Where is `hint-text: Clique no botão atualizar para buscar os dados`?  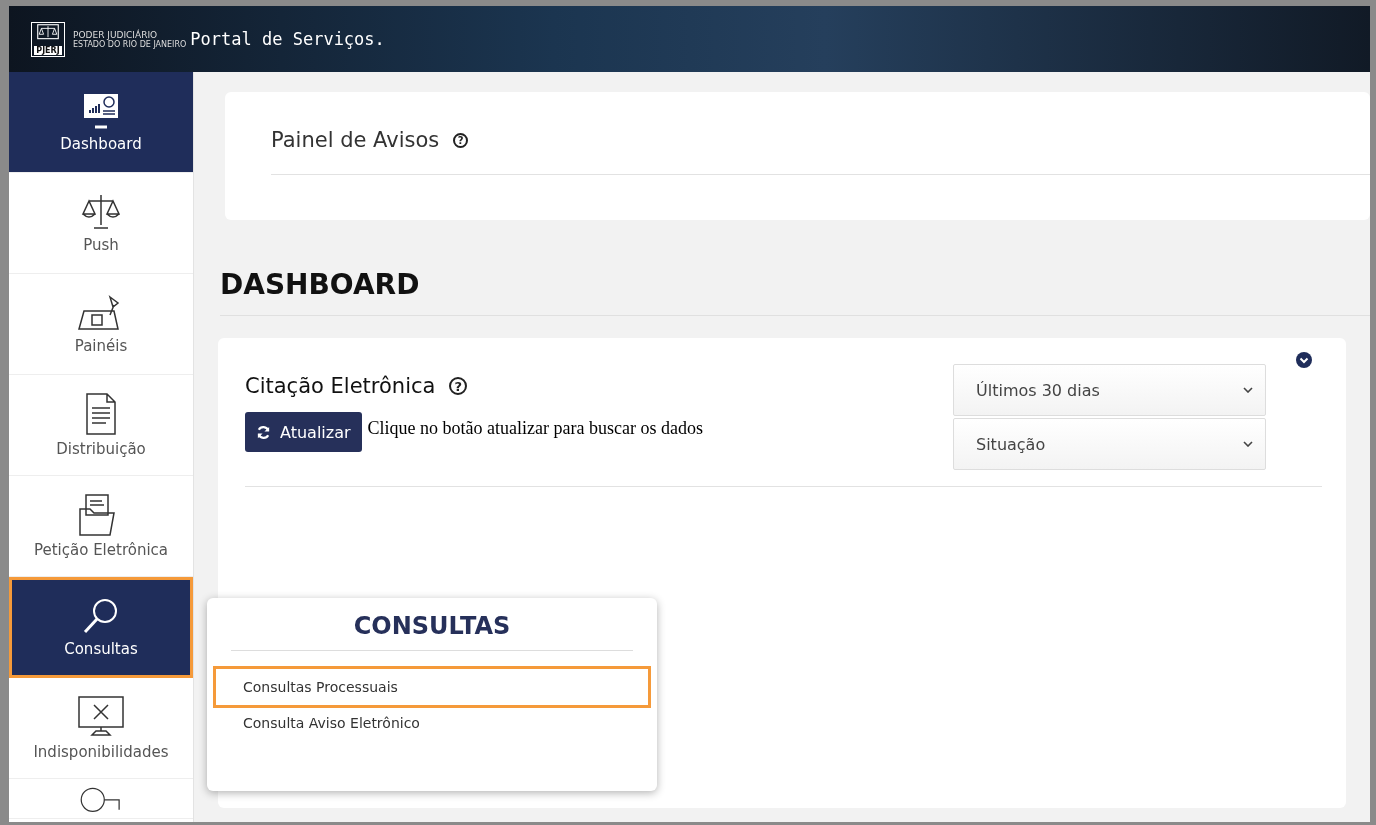
hint-text: Clique no botão atualizar para buscar os dados is located at coordinates (535, 428).